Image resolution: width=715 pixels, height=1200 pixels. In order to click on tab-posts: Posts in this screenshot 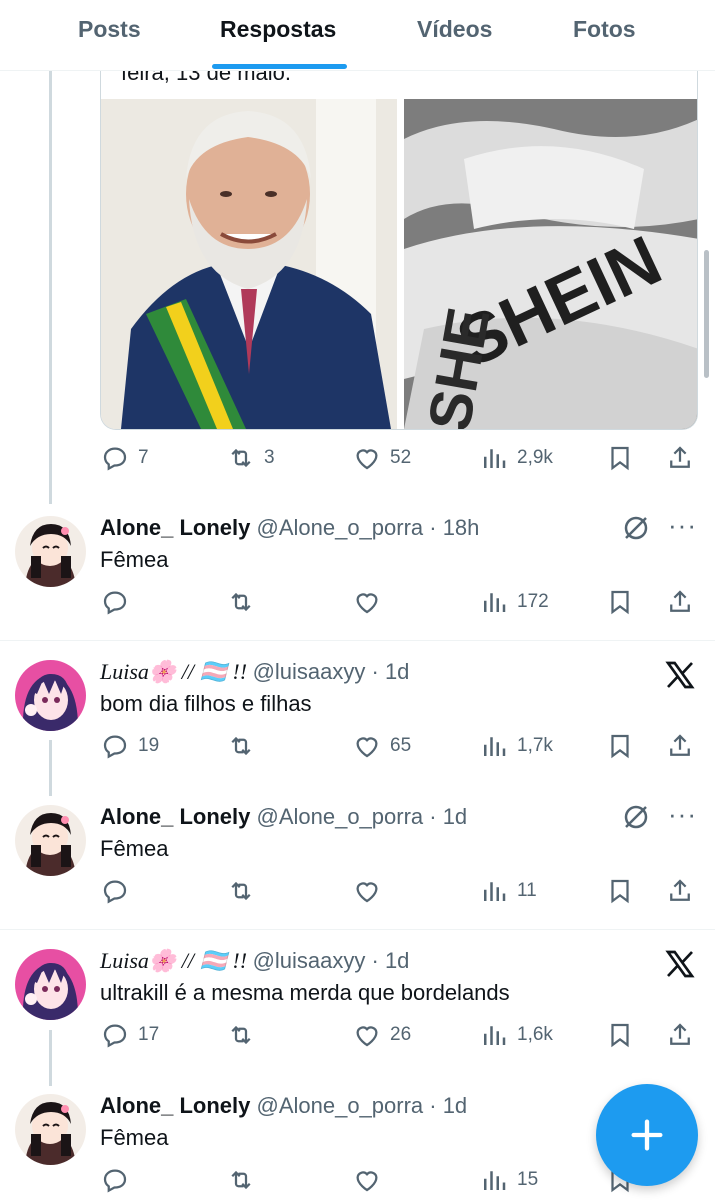, I will do `click(109, 29)`.